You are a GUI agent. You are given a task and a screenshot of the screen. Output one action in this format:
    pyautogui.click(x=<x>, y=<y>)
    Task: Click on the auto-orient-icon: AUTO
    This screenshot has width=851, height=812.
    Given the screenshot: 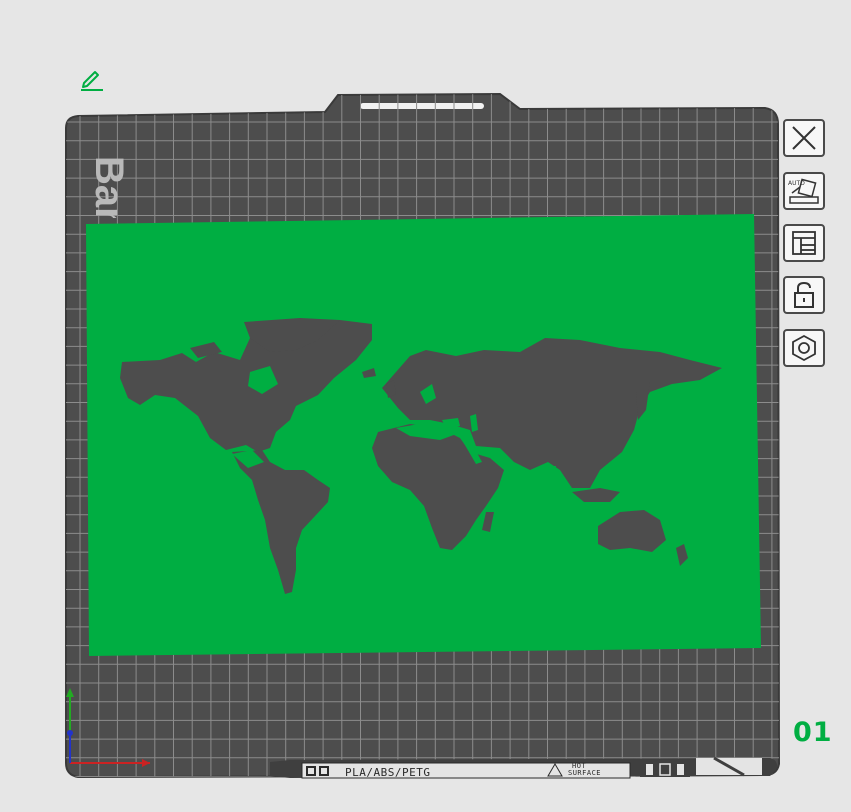 What is the action you would take?
    pyautogui.click(x=803, y=191)
    